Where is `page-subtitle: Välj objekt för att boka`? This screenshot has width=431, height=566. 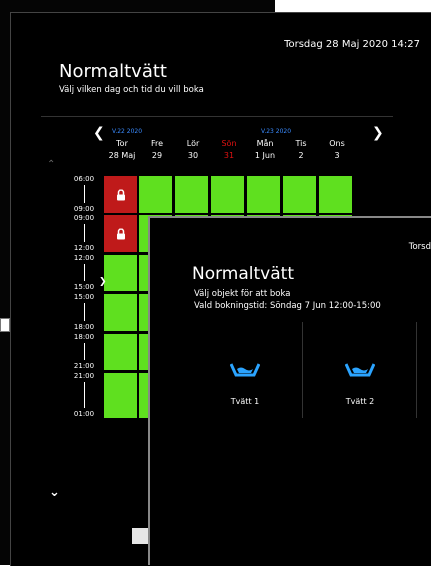
page-subtitle: Välj objekt för att boka is located at coordinates (242, 294).